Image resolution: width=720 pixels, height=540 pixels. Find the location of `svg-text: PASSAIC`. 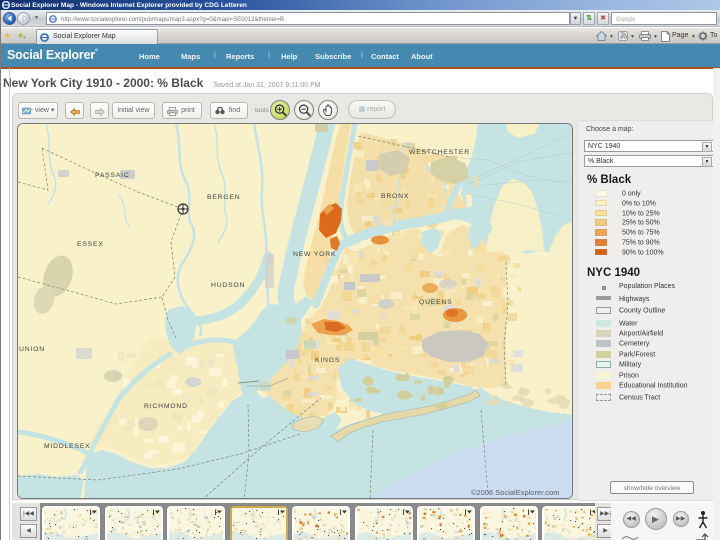

svg-text: PASSAIC is located at coordinates (112, 175).